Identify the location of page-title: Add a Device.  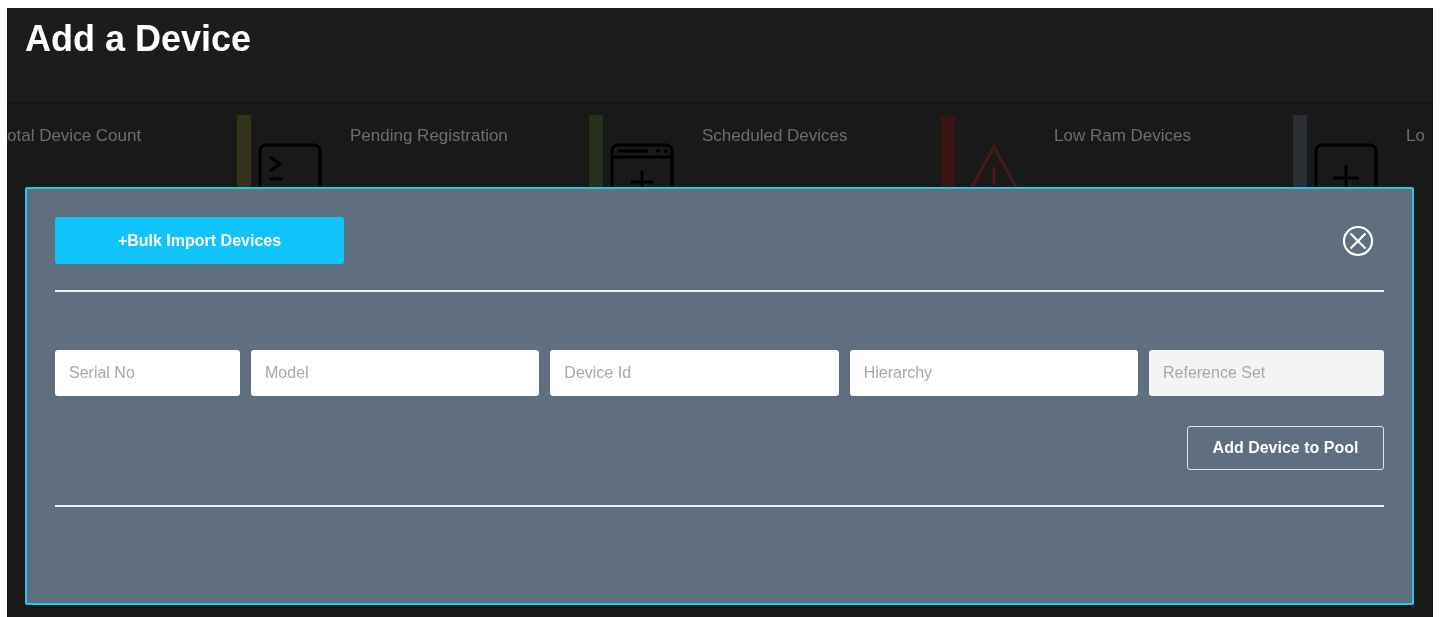
(138, 39).